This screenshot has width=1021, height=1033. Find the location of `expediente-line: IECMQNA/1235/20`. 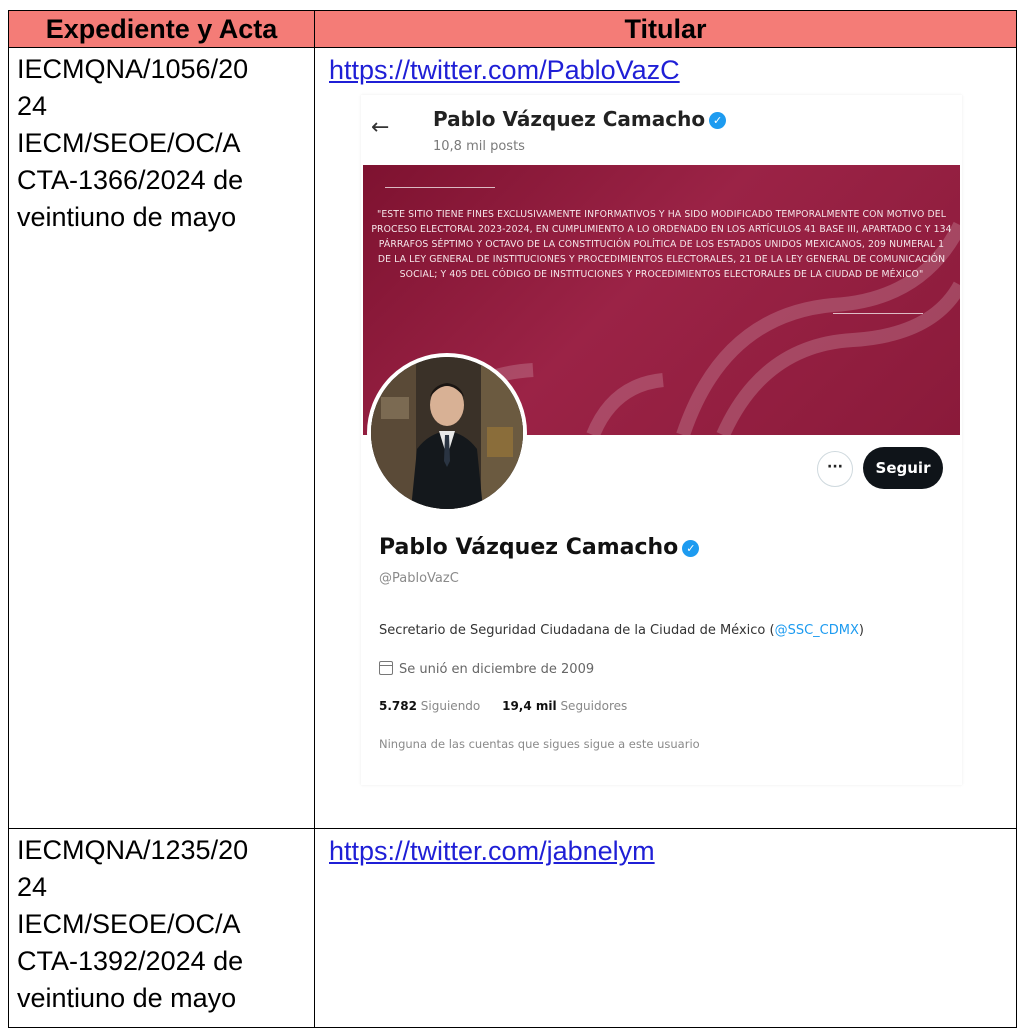

expediente-line: IECMQNA/1235/20 is located at coordinates (133, 850).